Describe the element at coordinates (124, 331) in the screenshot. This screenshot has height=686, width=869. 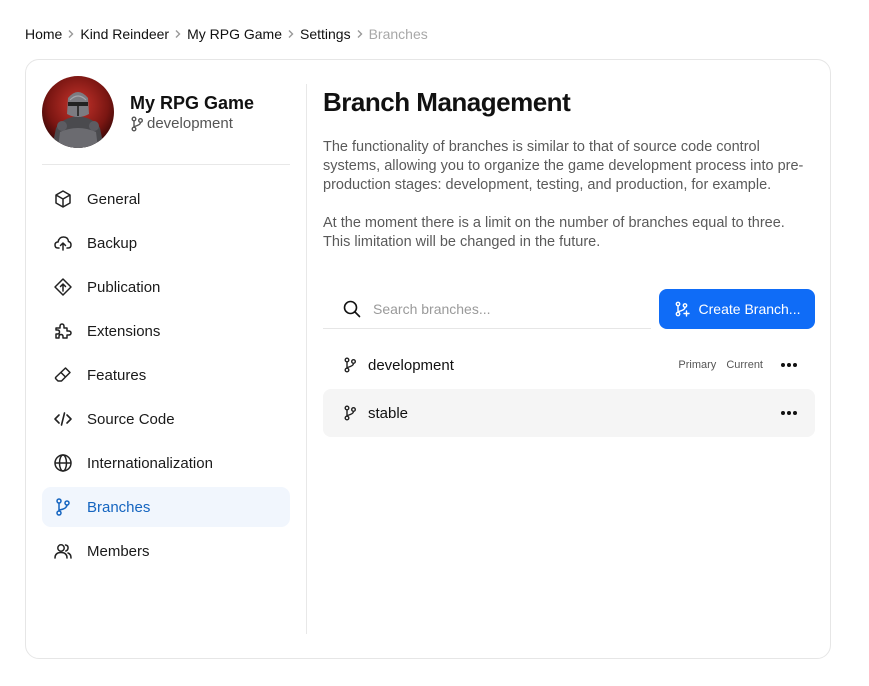
I see `nav-item-label: Extensions` at that location.